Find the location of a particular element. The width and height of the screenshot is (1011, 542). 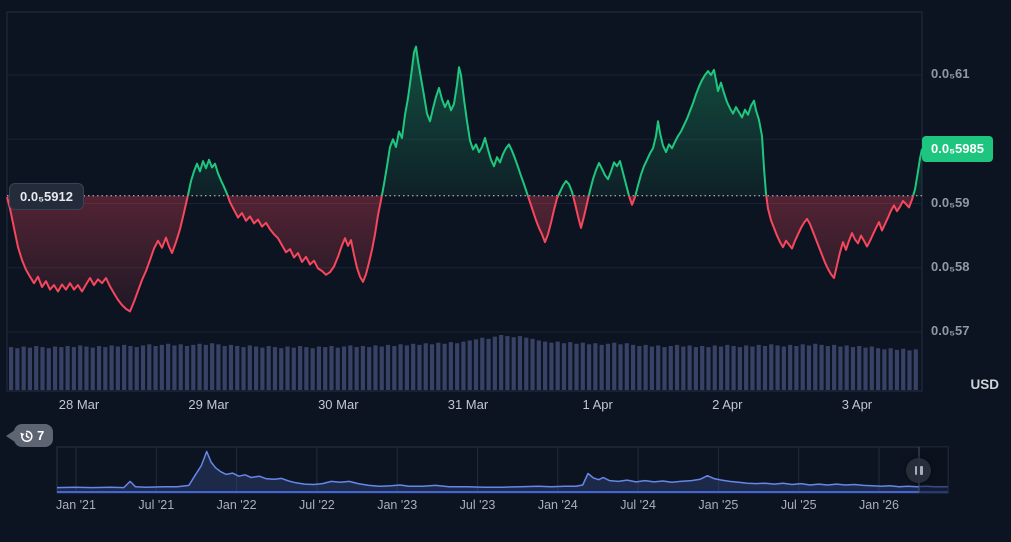

x-axis-label: 1 Apr is located at coordinates (597, 404).